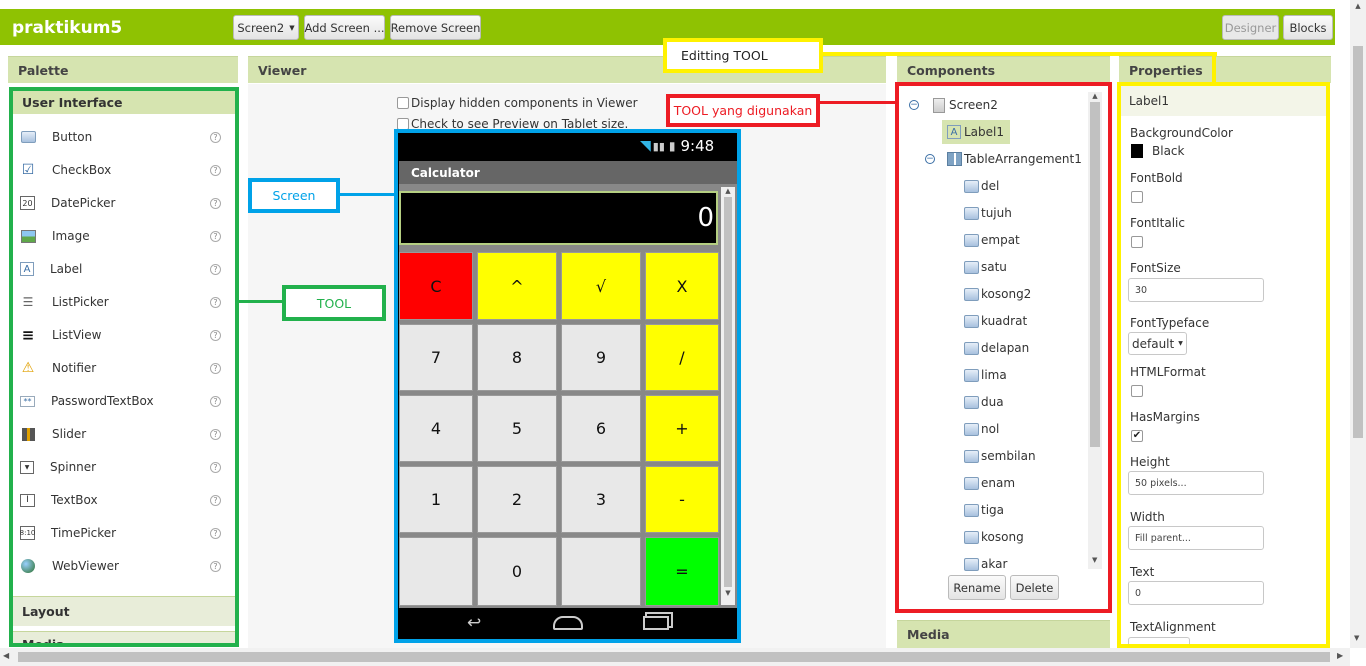 Image resolution: width=1366 pixels, height=666 pixels. What do you see at coordinates (1003, 69) in the screenshot?
I see `components-header: Components` at bounding box center [1003, 69].